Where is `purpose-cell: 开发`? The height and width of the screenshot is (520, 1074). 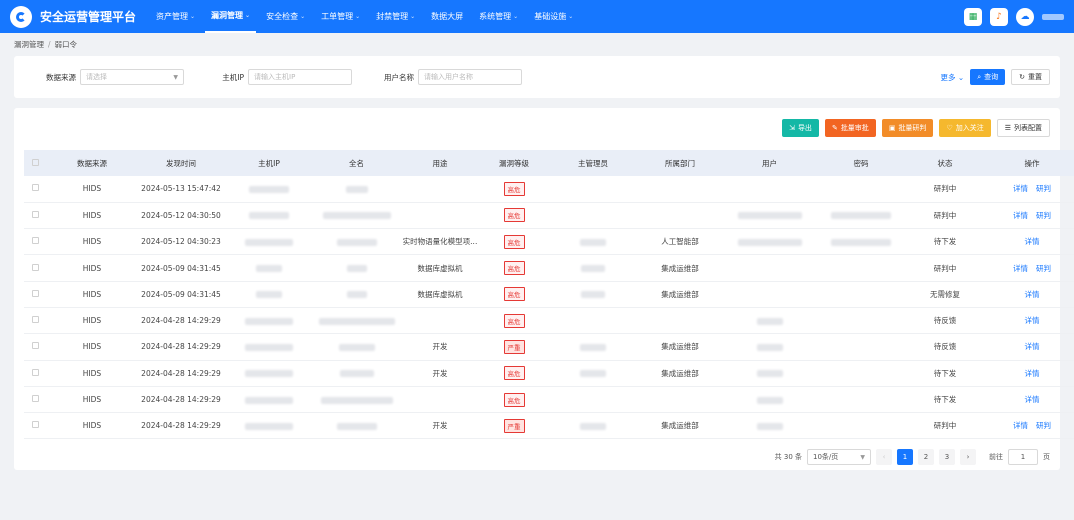
purpose-cell: 开发 is located at coordinates (440, 426).